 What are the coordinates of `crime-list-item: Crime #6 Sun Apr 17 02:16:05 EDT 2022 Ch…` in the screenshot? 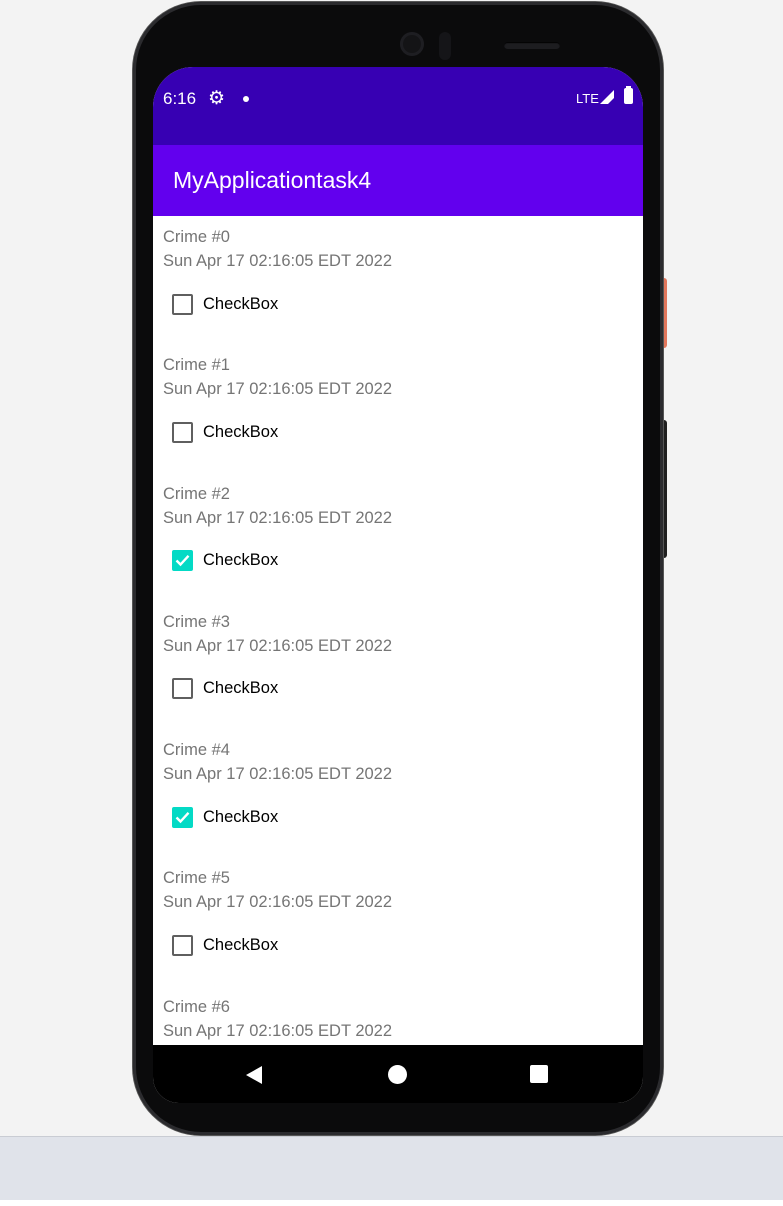 It's located at (398, 1015).